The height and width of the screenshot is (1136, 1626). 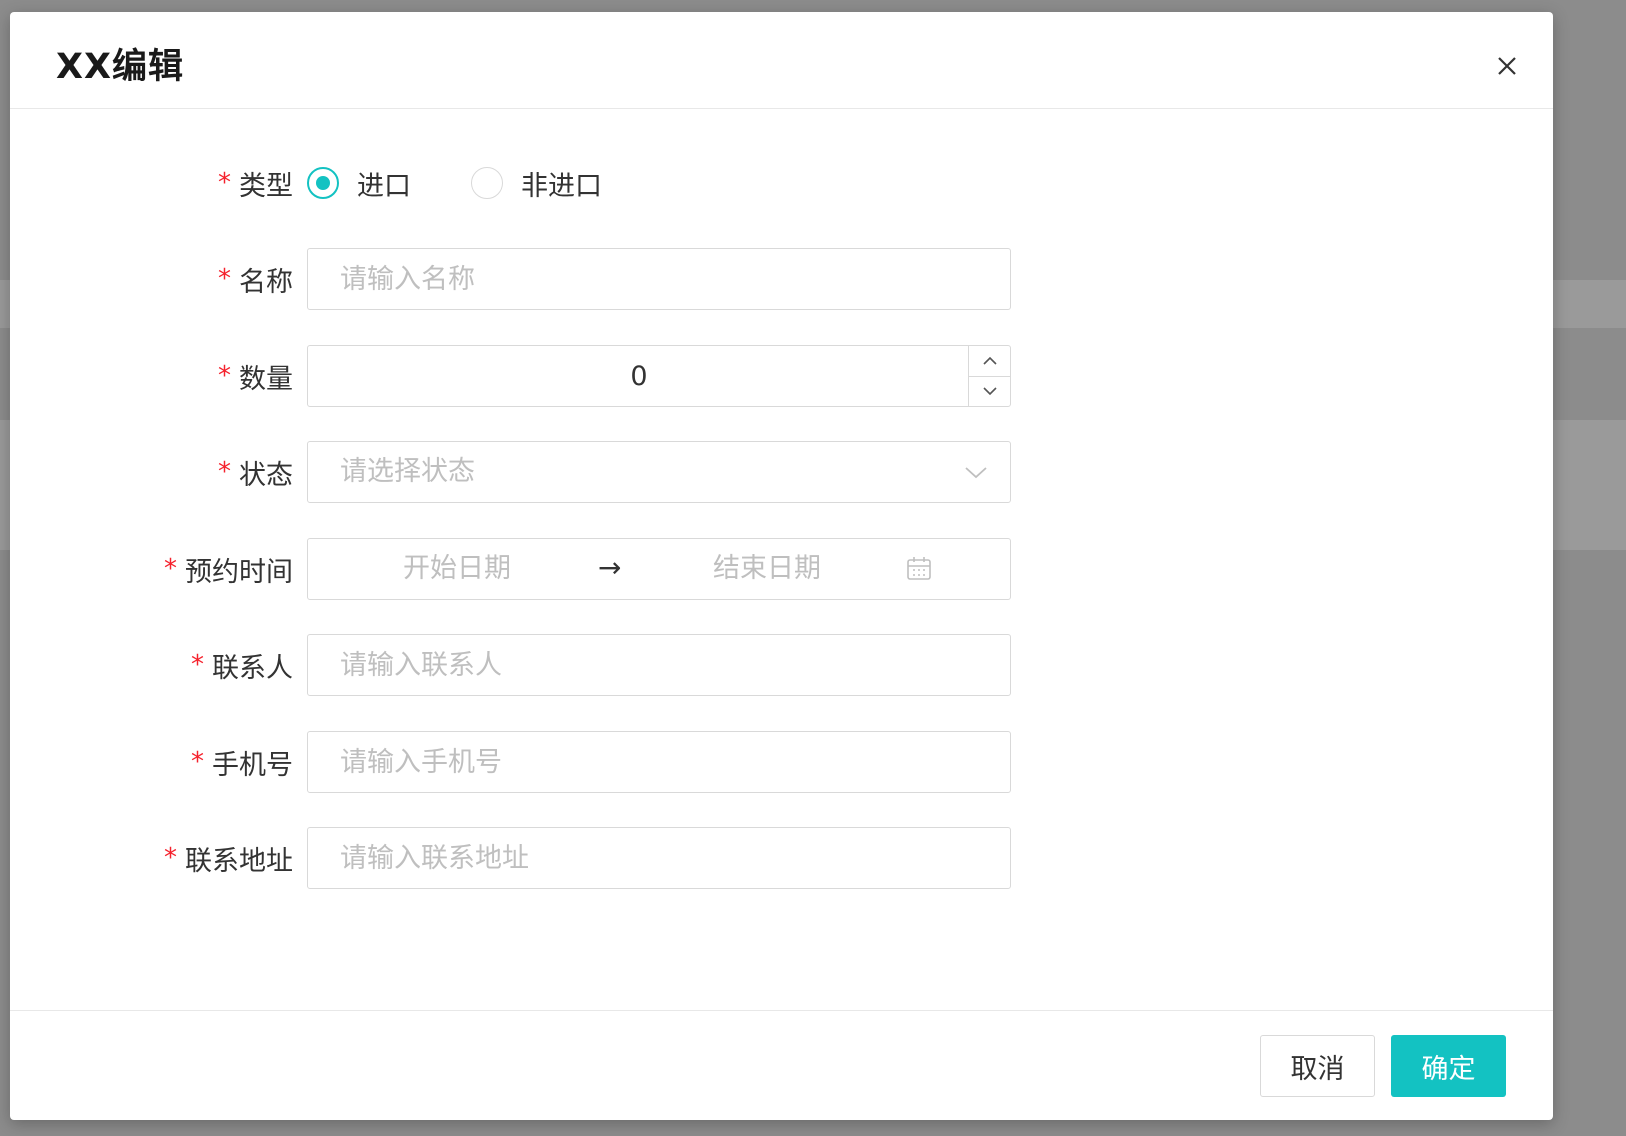 I want to click on address-field-wrapper, so click(x=659, y=858).